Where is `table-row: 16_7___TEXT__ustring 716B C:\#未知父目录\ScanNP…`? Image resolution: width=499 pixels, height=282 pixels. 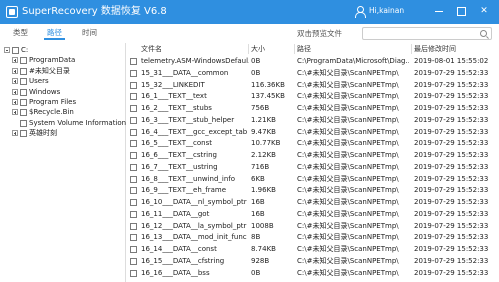
table-row: 16_7___TEXT__ustring 716B C:\#未知父目录\ScanNP… is located at coordinates (313, 167).